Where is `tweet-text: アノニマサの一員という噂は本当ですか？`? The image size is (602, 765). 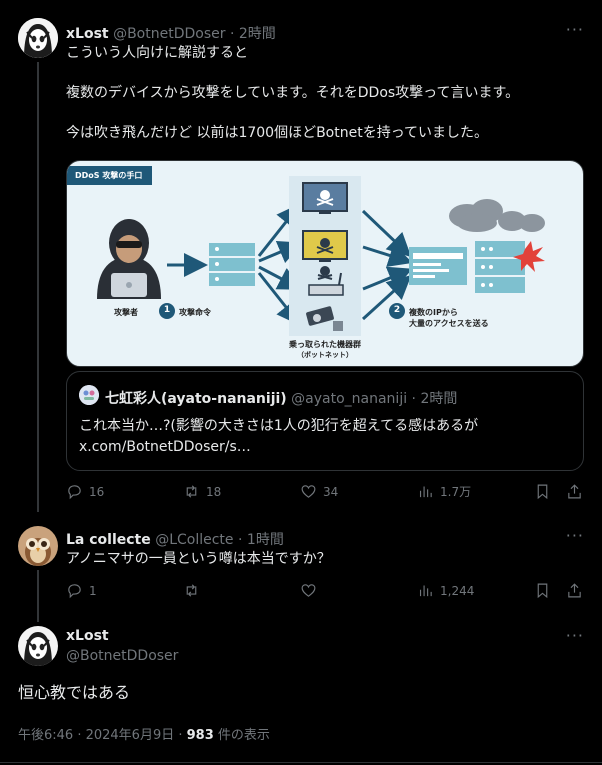 tweet-text: アノニマサの一員という噂は本当ですか？ is located at coordinates (198, 559).